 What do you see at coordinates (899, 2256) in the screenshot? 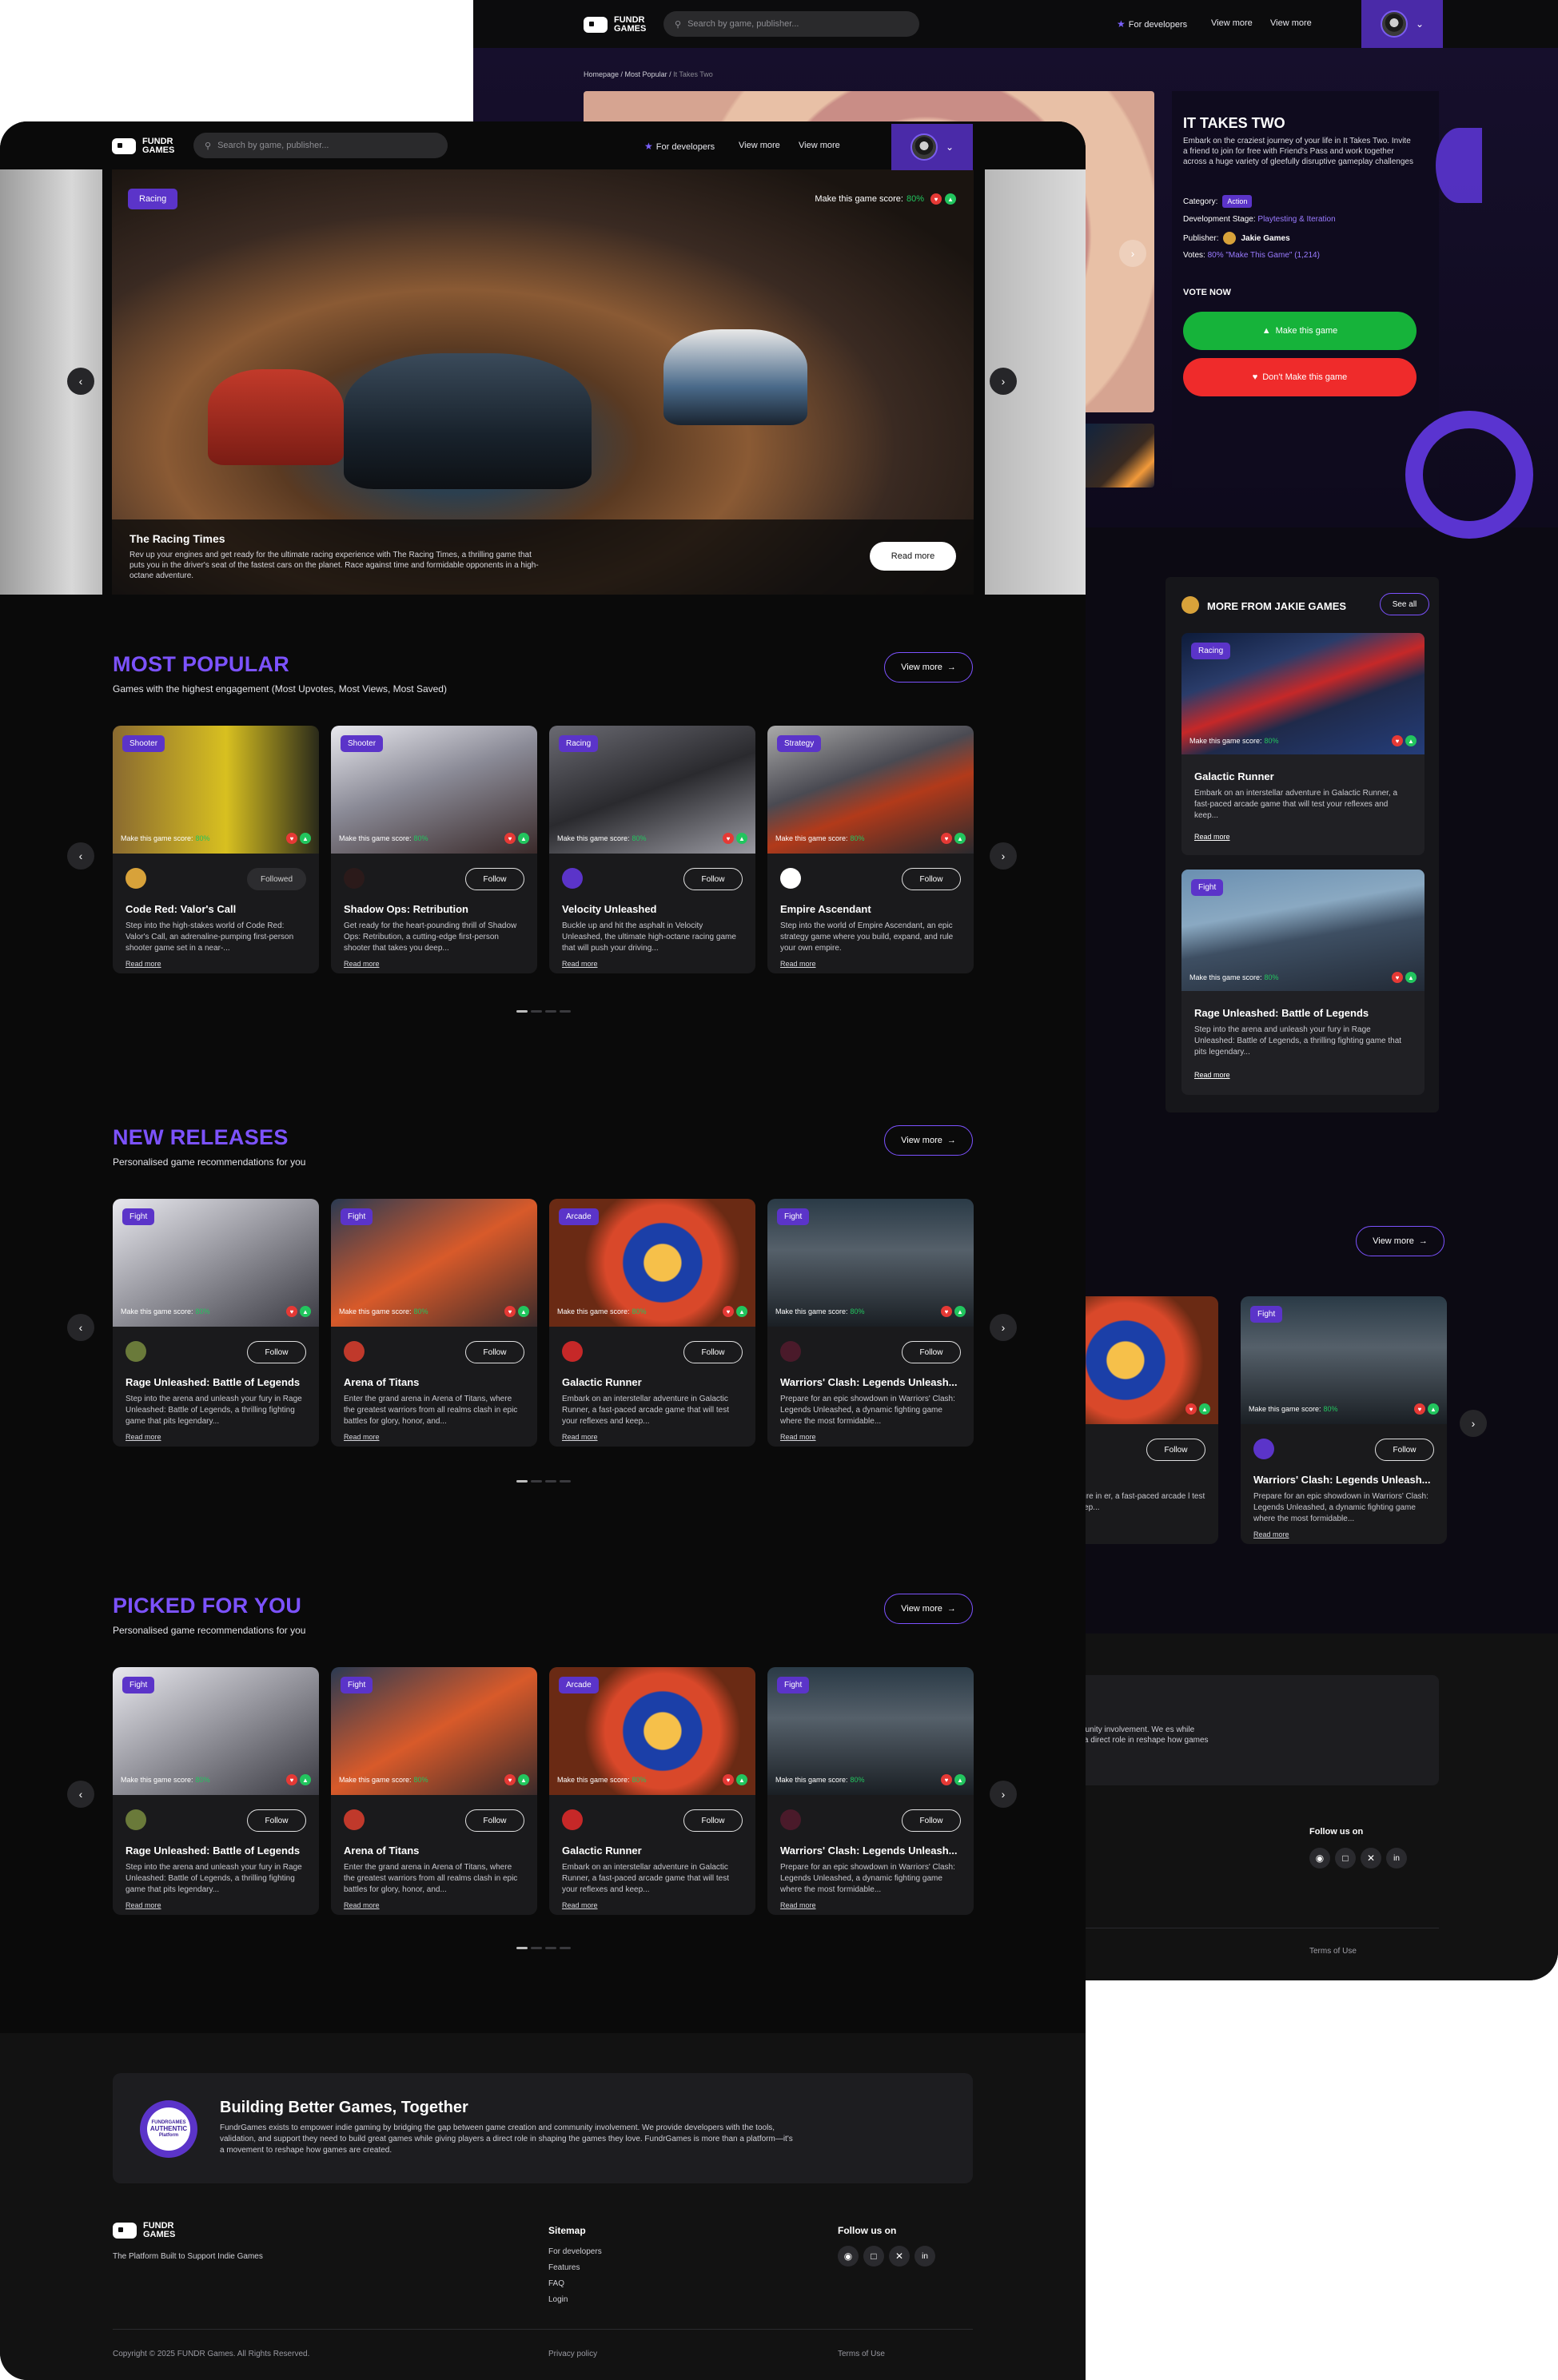
I see `x-icon: ✕` at bounding box center [899, 2256].